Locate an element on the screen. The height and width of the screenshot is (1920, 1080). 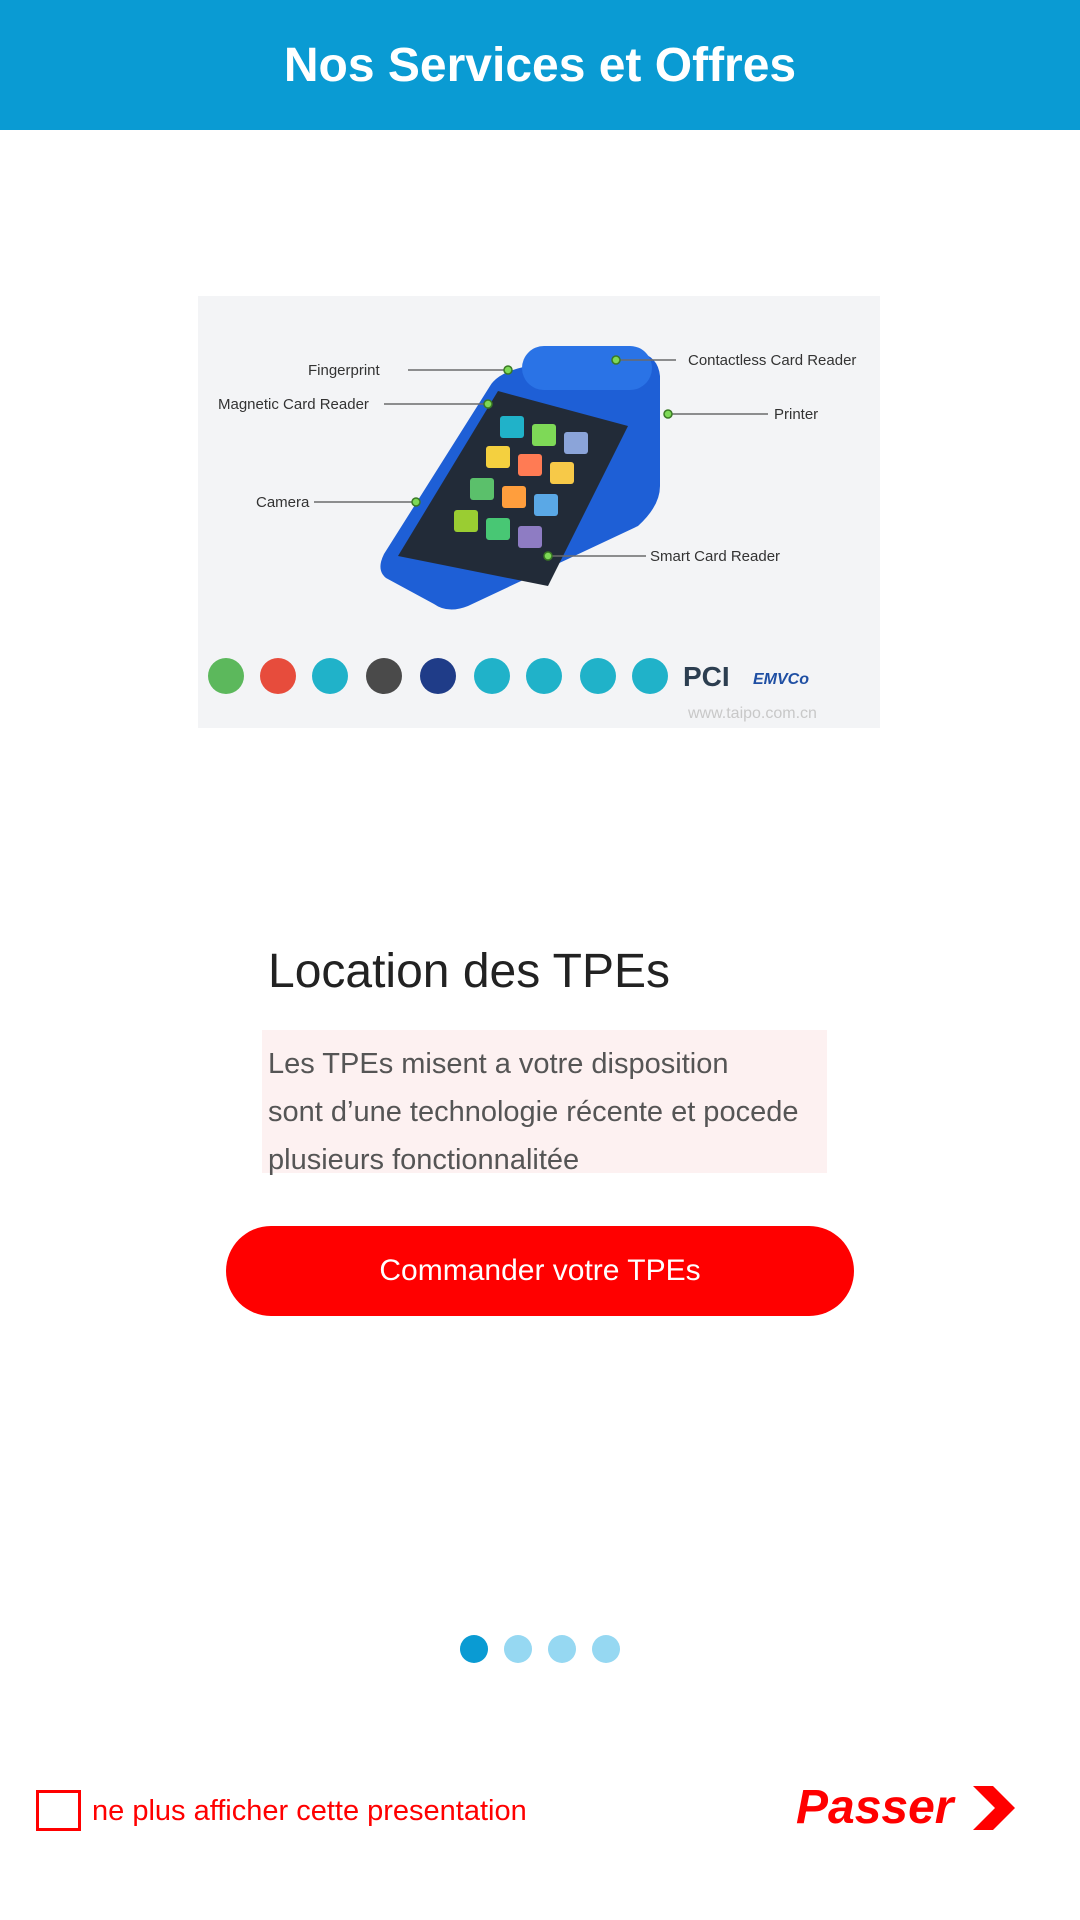
page-title: Nos Services et Offres is located at coordinates (540, 65).